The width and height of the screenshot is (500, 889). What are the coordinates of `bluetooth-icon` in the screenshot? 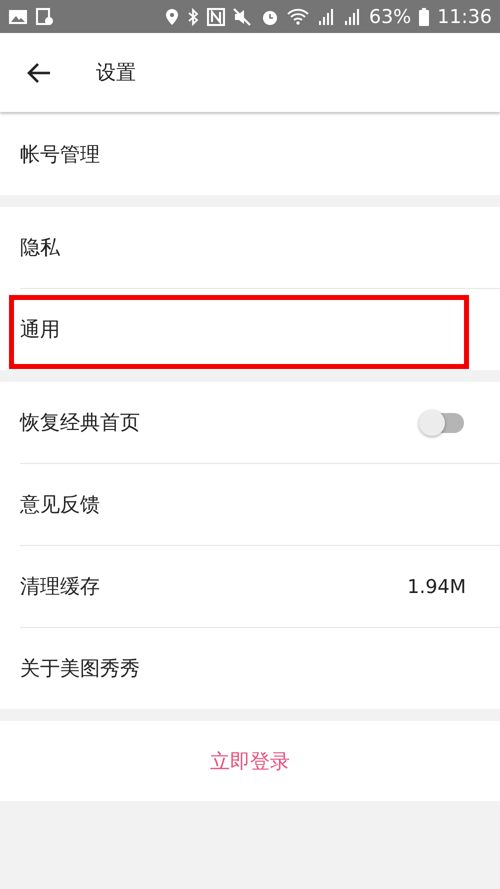 It's located at (193, 17).